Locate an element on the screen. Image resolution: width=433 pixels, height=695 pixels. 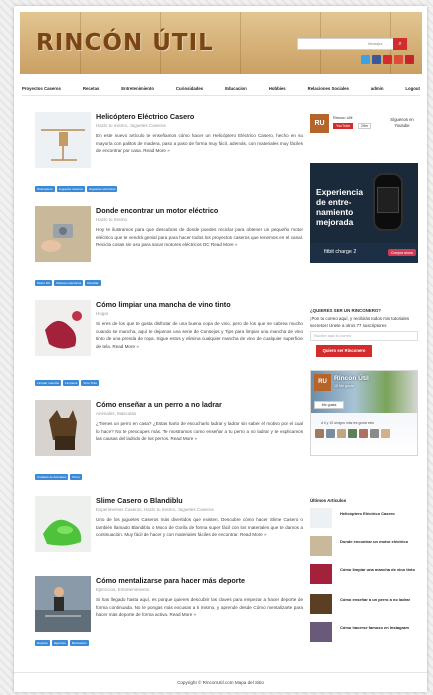
nav-item-proyectos: Proyectos Caseros is located at coordinates (41, 88).